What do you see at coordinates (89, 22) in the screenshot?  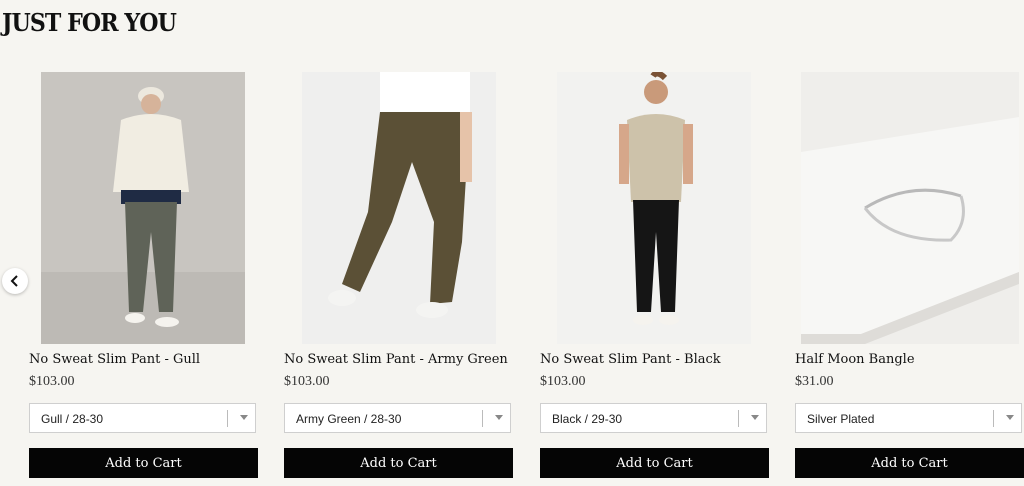 I see `section-title: JUST FOR YOU` at bounding box center [89, 22].